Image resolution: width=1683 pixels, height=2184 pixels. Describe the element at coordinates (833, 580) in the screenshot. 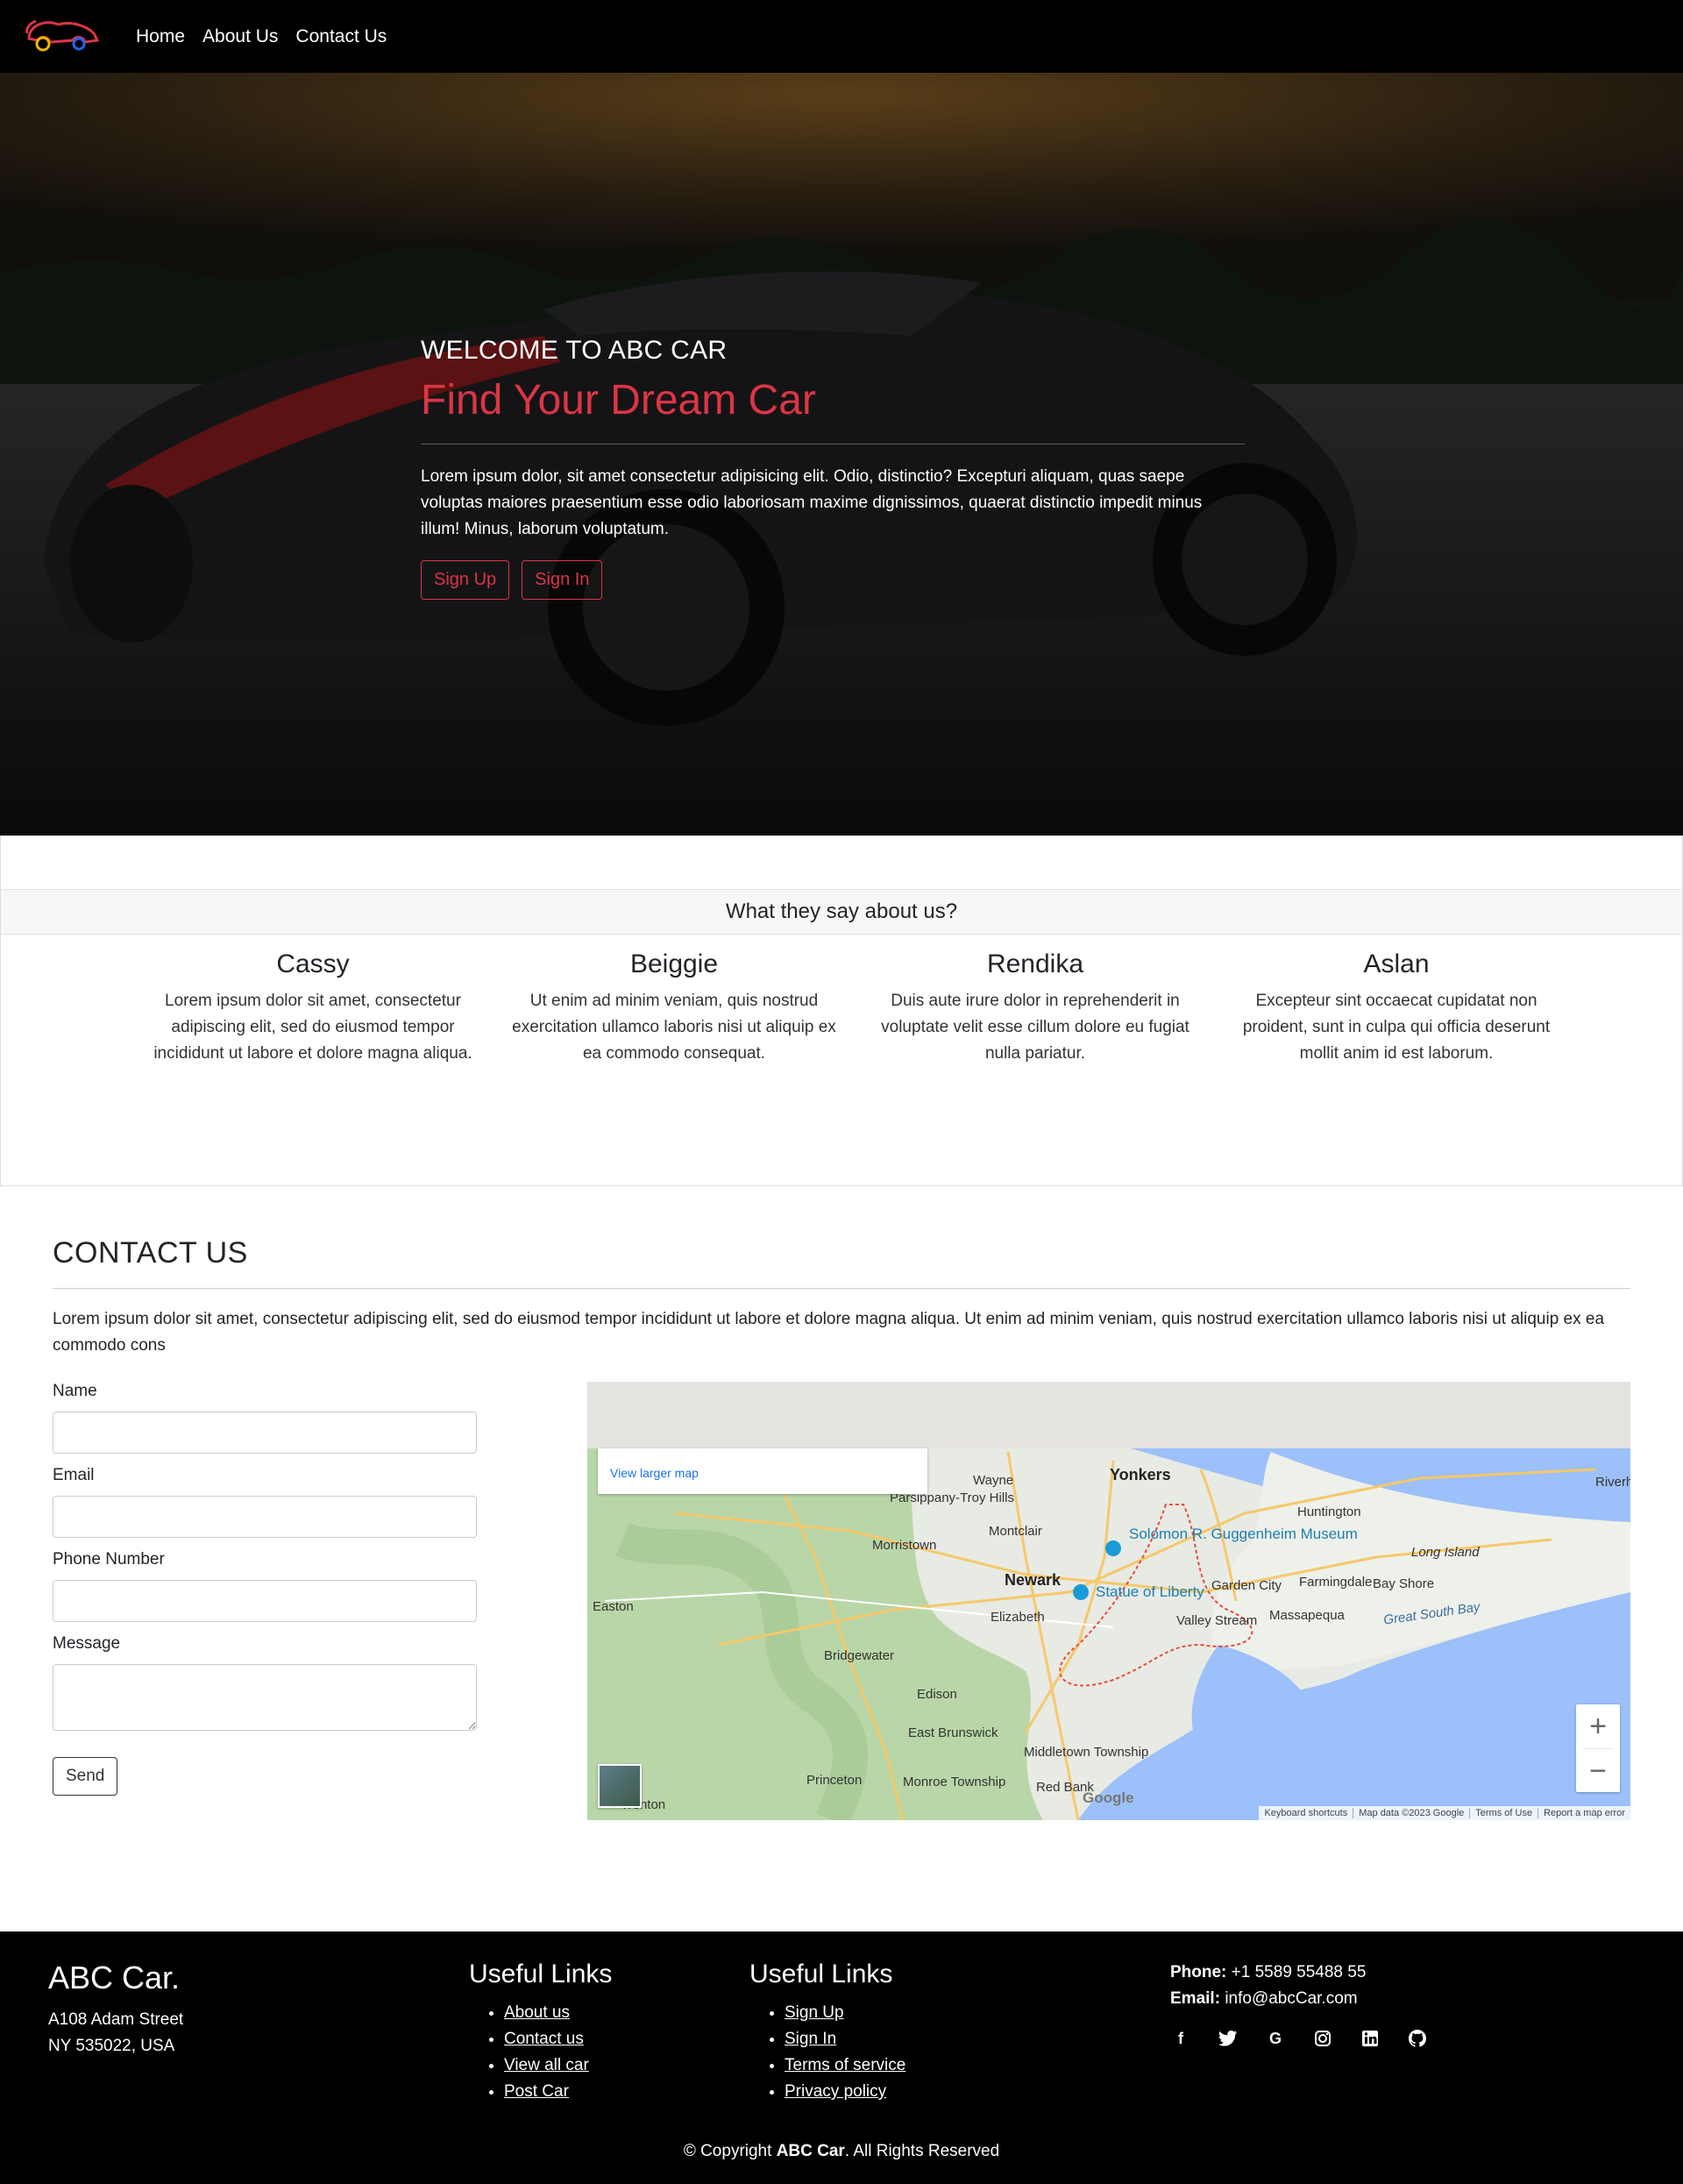

I see `hero-buttons: Sign Up Sign In` at that location.